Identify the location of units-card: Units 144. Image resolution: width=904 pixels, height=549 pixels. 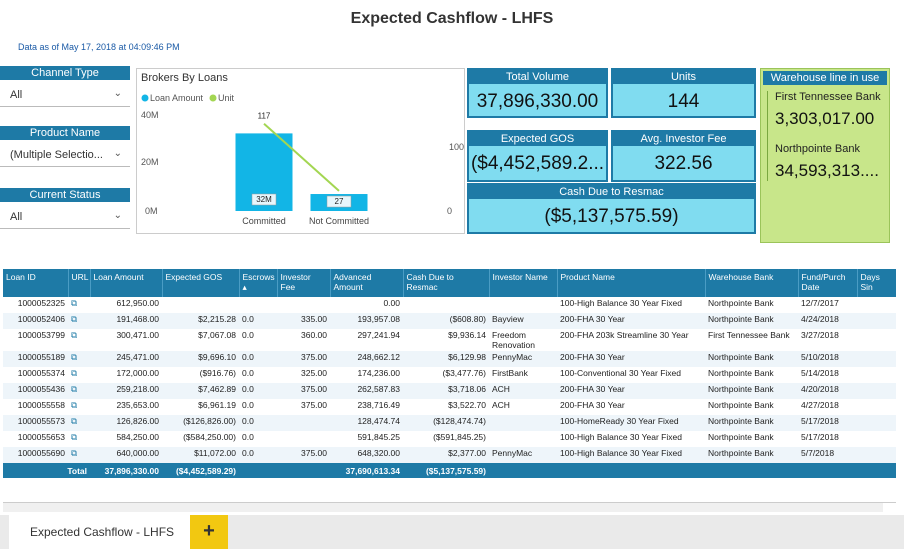
(683, 93).